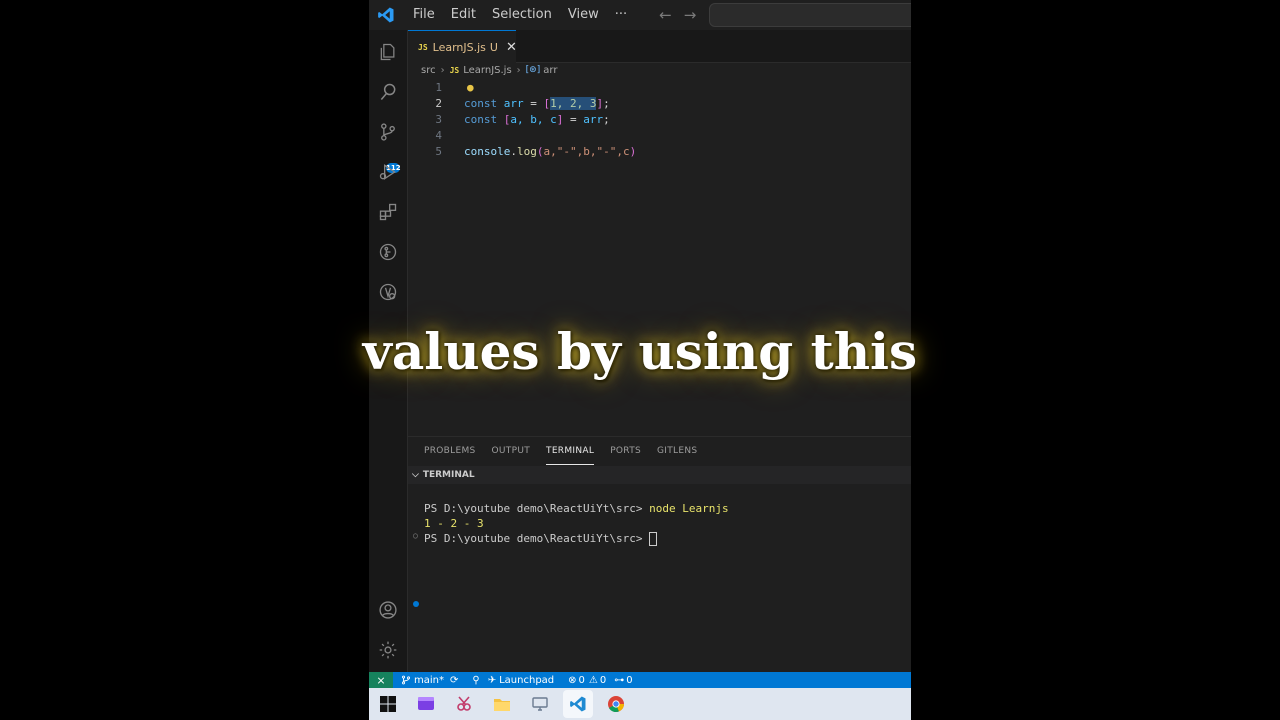 This screenshot has height=720, width=1280. What do you see at coordinates (578, 704) in the screenshot?
I see `vscode-taskbar-icon` at bounding box center [578, 704].